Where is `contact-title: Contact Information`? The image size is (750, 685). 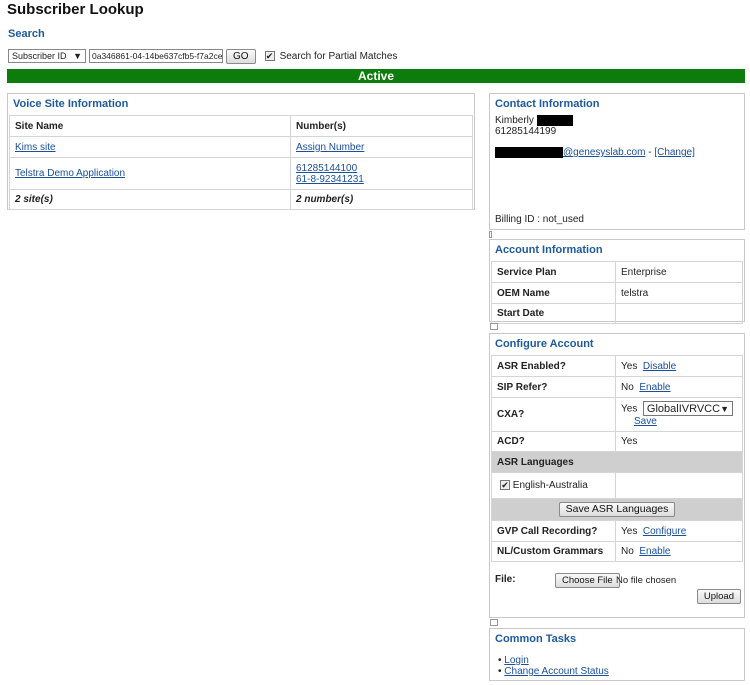 contact-title: Contact Information is located at coordinates (547, 104).